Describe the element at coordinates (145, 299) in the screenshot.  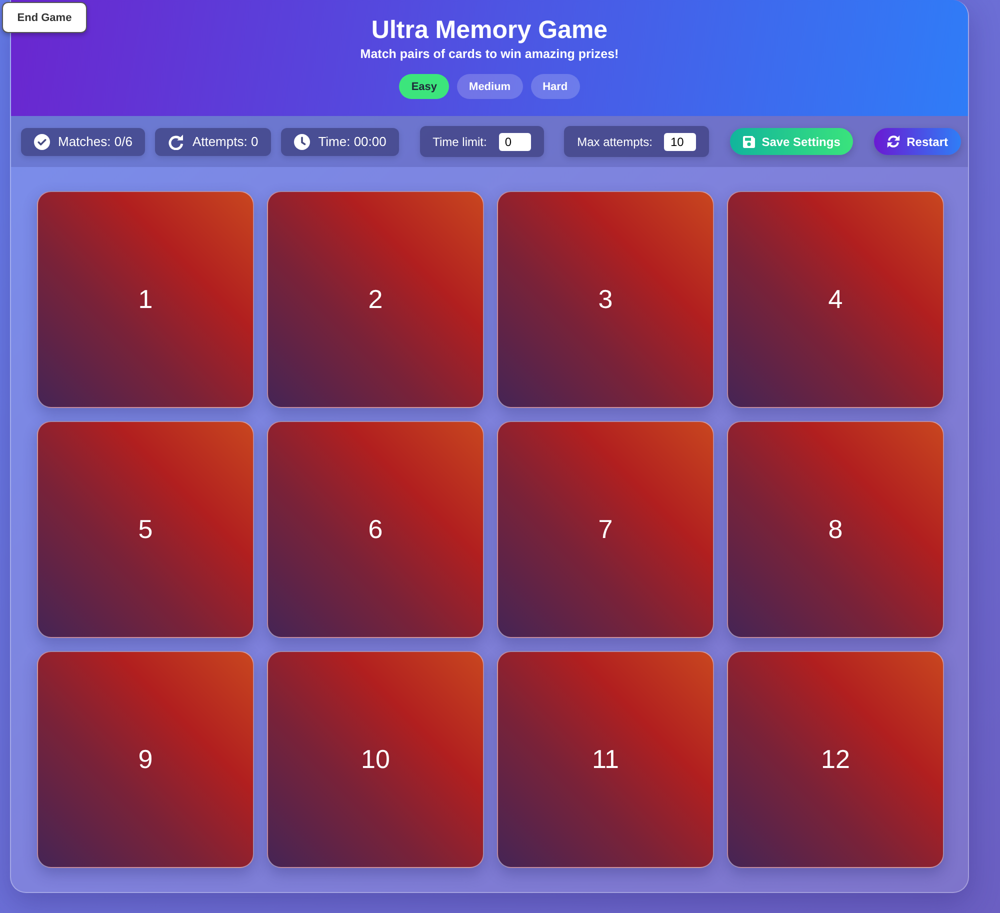
I see `memory-card: 1` at that location.